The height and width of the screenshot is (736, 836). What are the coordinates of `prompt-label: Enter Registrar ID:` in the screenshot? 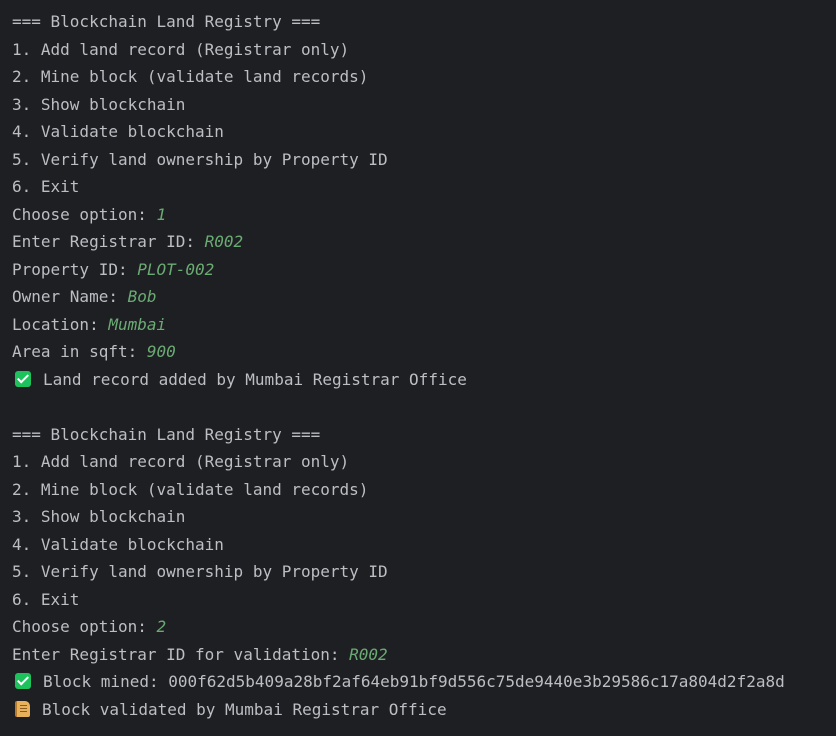 It's located at (108, 241).